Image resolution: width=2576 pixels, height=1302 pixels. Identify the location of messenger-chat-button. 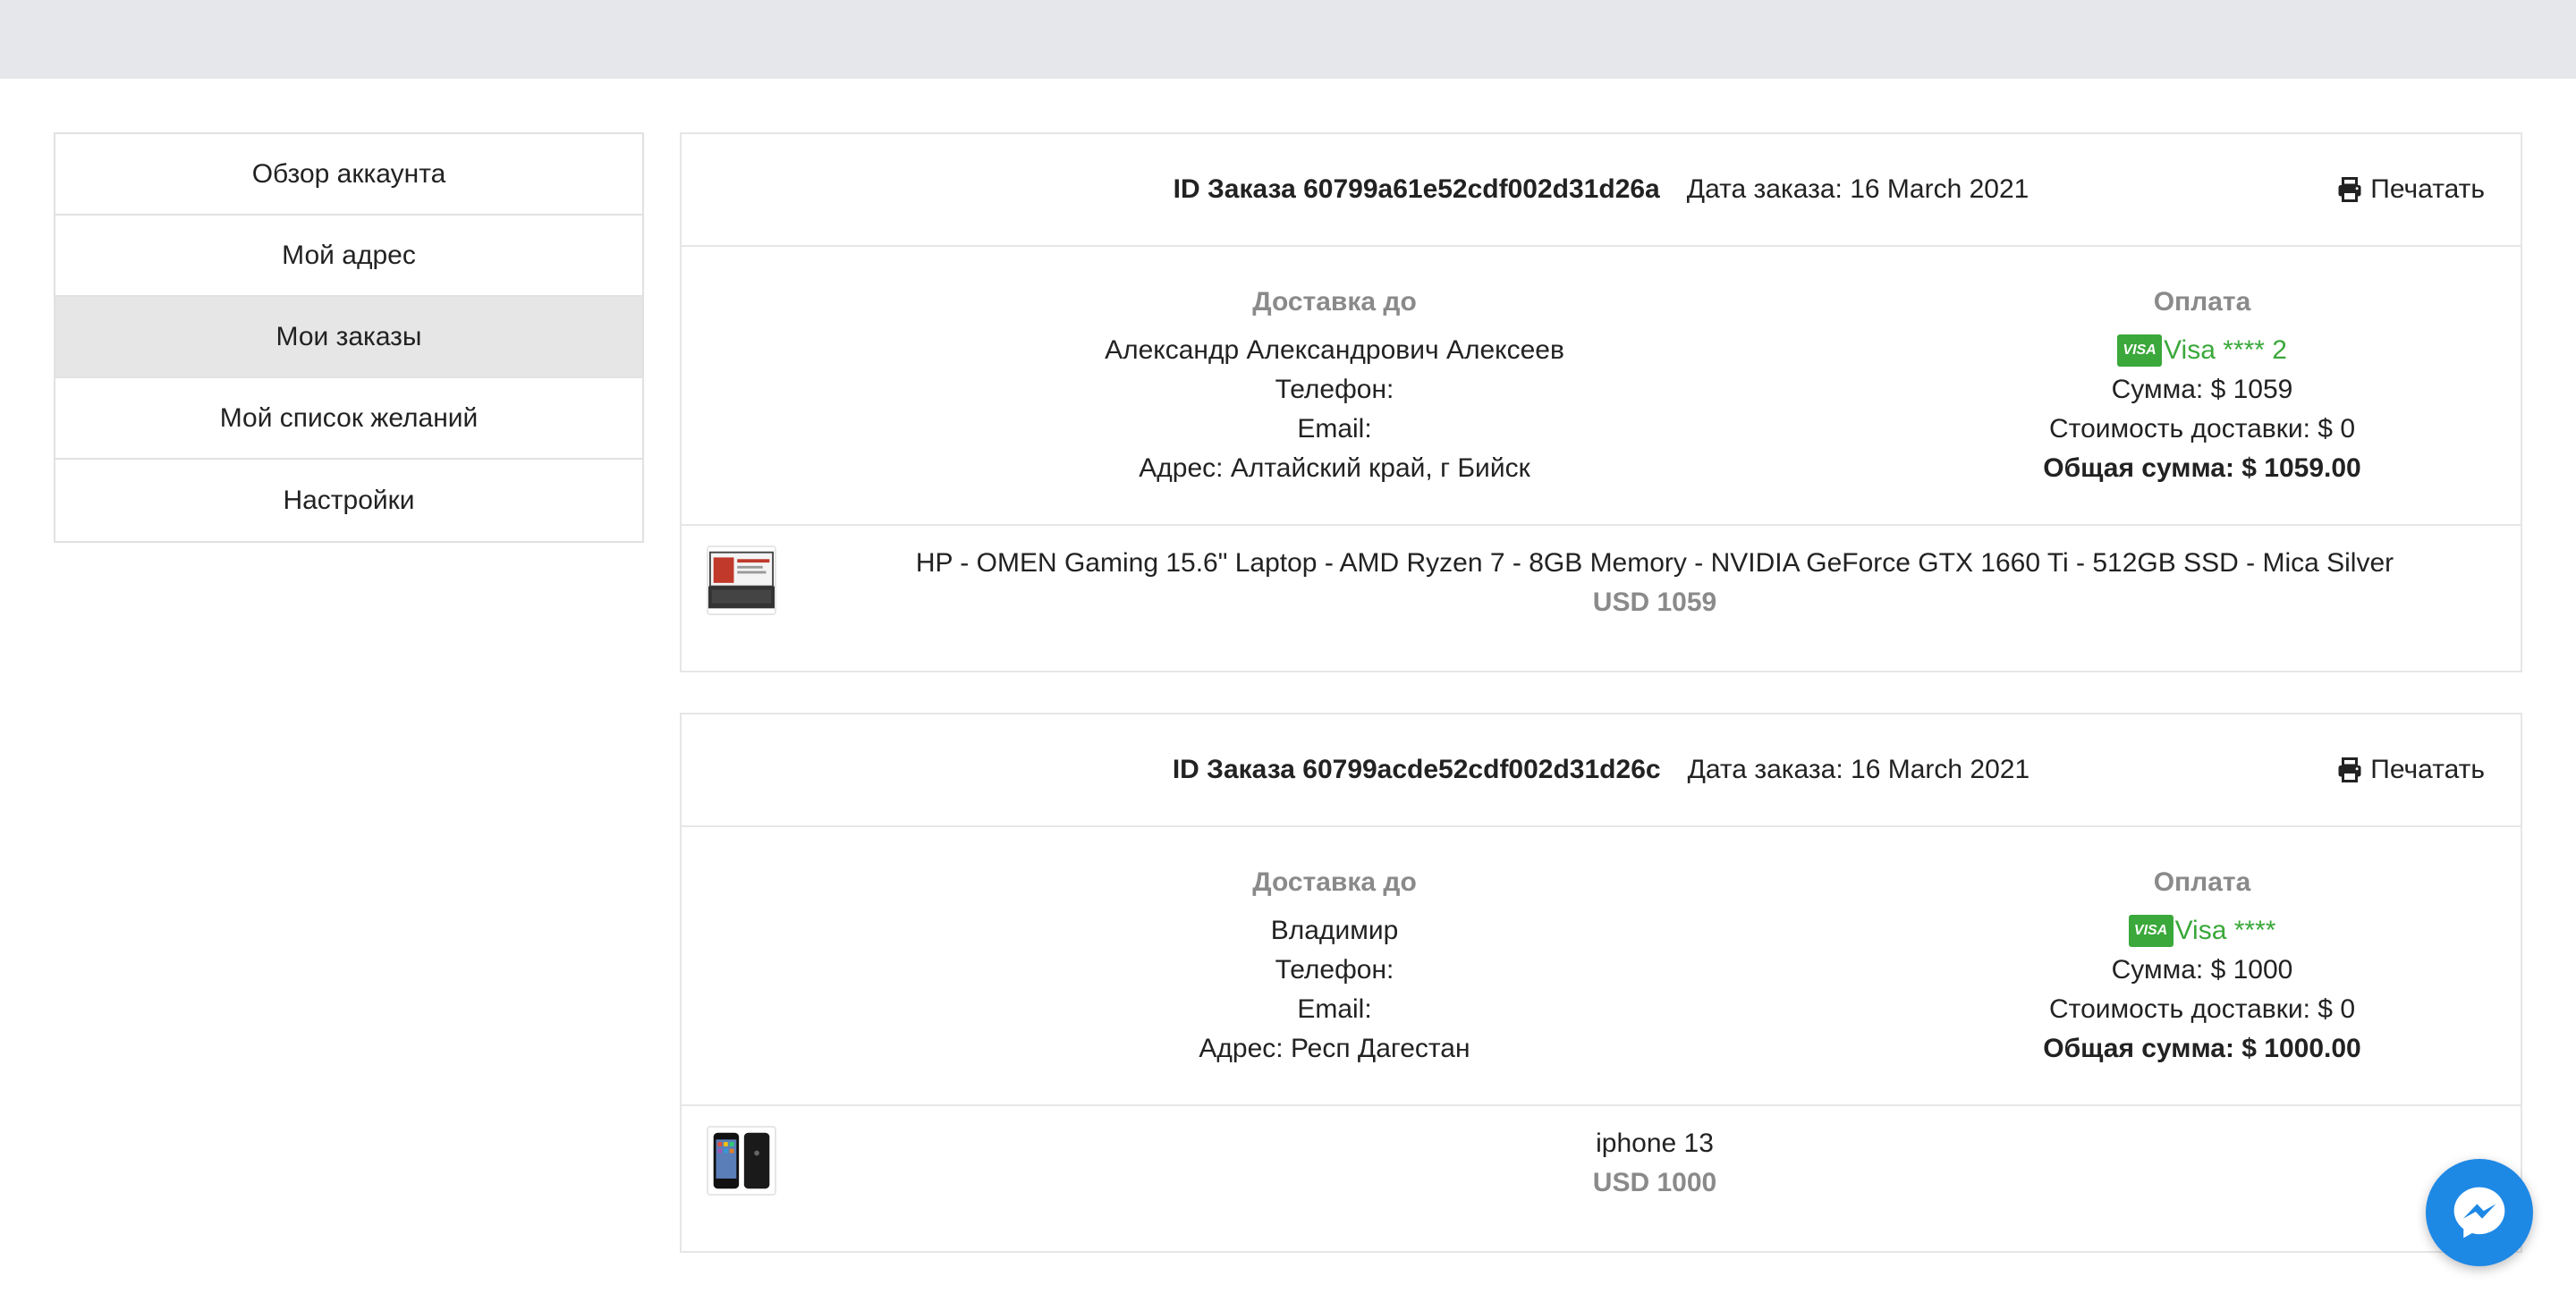
(2479, 1212).